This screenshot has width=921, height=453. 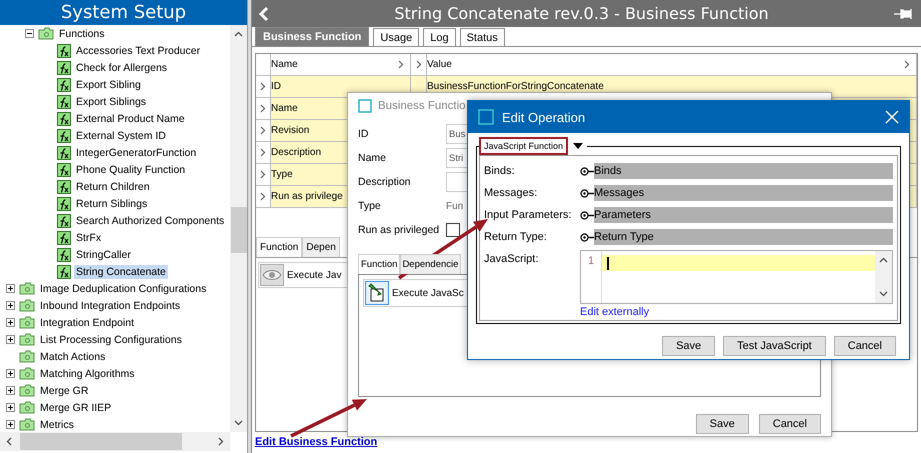 I want to click on tree-item: Merge GR, so click(x=64, y=391).